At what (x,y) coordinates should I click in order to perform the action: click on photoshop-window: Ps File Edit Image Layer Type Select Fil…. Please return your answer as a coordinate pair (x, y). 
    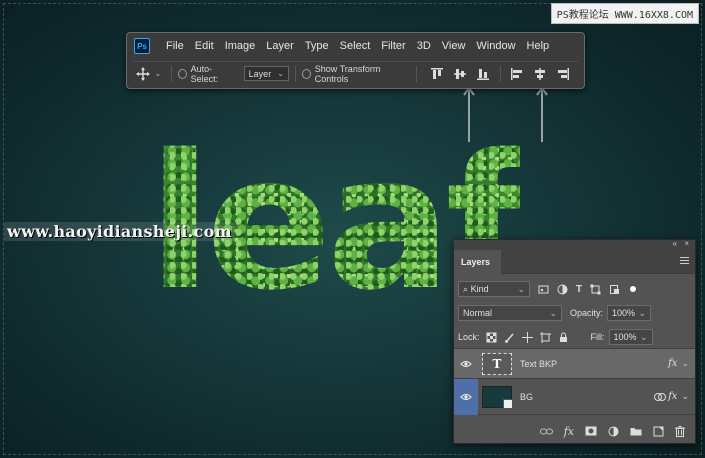
    Looking at the image, I should click on (355, 60).